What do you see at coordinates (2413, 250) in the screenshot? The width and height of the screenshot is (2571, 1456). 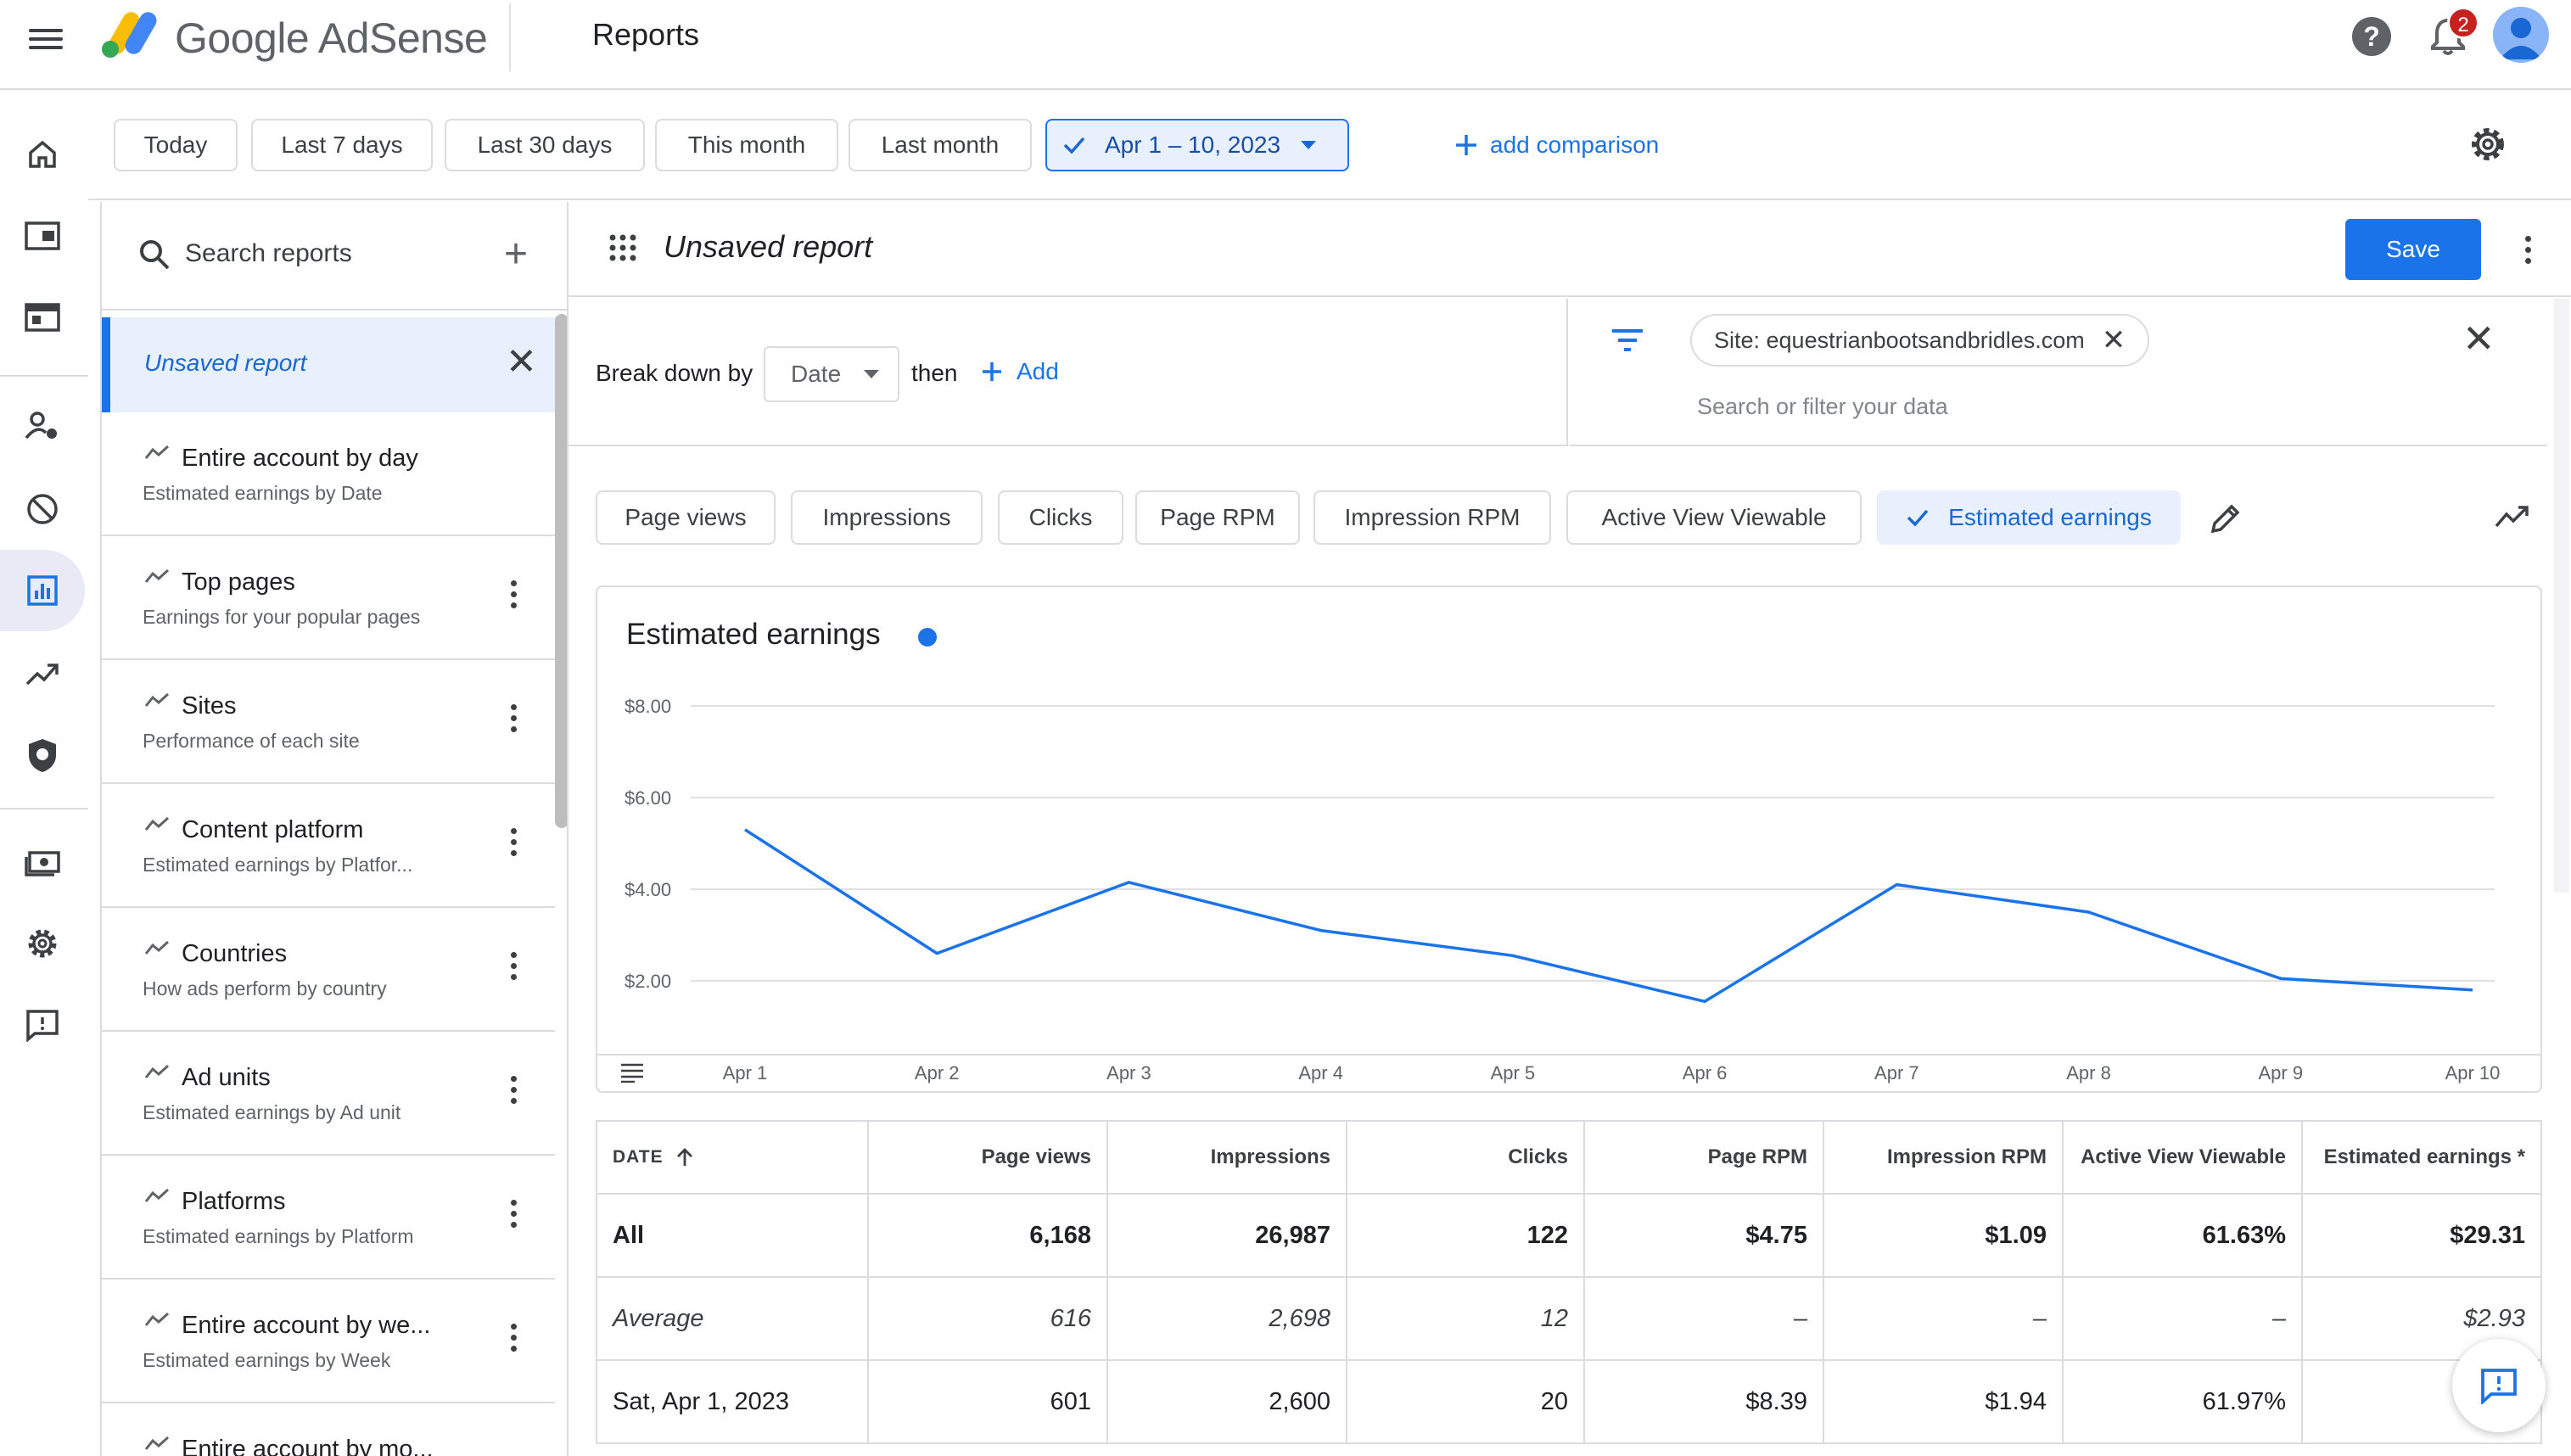 I see `save-button: Save` at bounding box center [2413, 250].